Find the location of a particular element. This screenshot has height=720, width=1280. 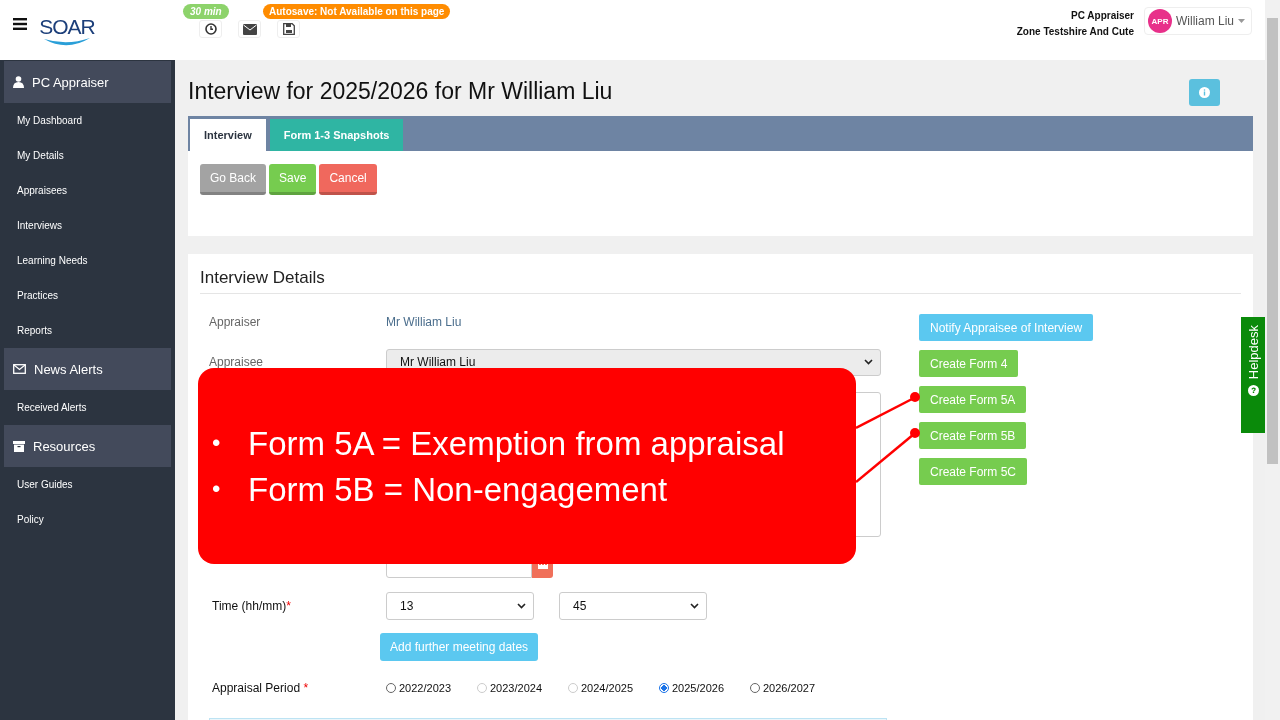

helpdesk-tab: Helpdesk is located at coordinates (1253, 375).